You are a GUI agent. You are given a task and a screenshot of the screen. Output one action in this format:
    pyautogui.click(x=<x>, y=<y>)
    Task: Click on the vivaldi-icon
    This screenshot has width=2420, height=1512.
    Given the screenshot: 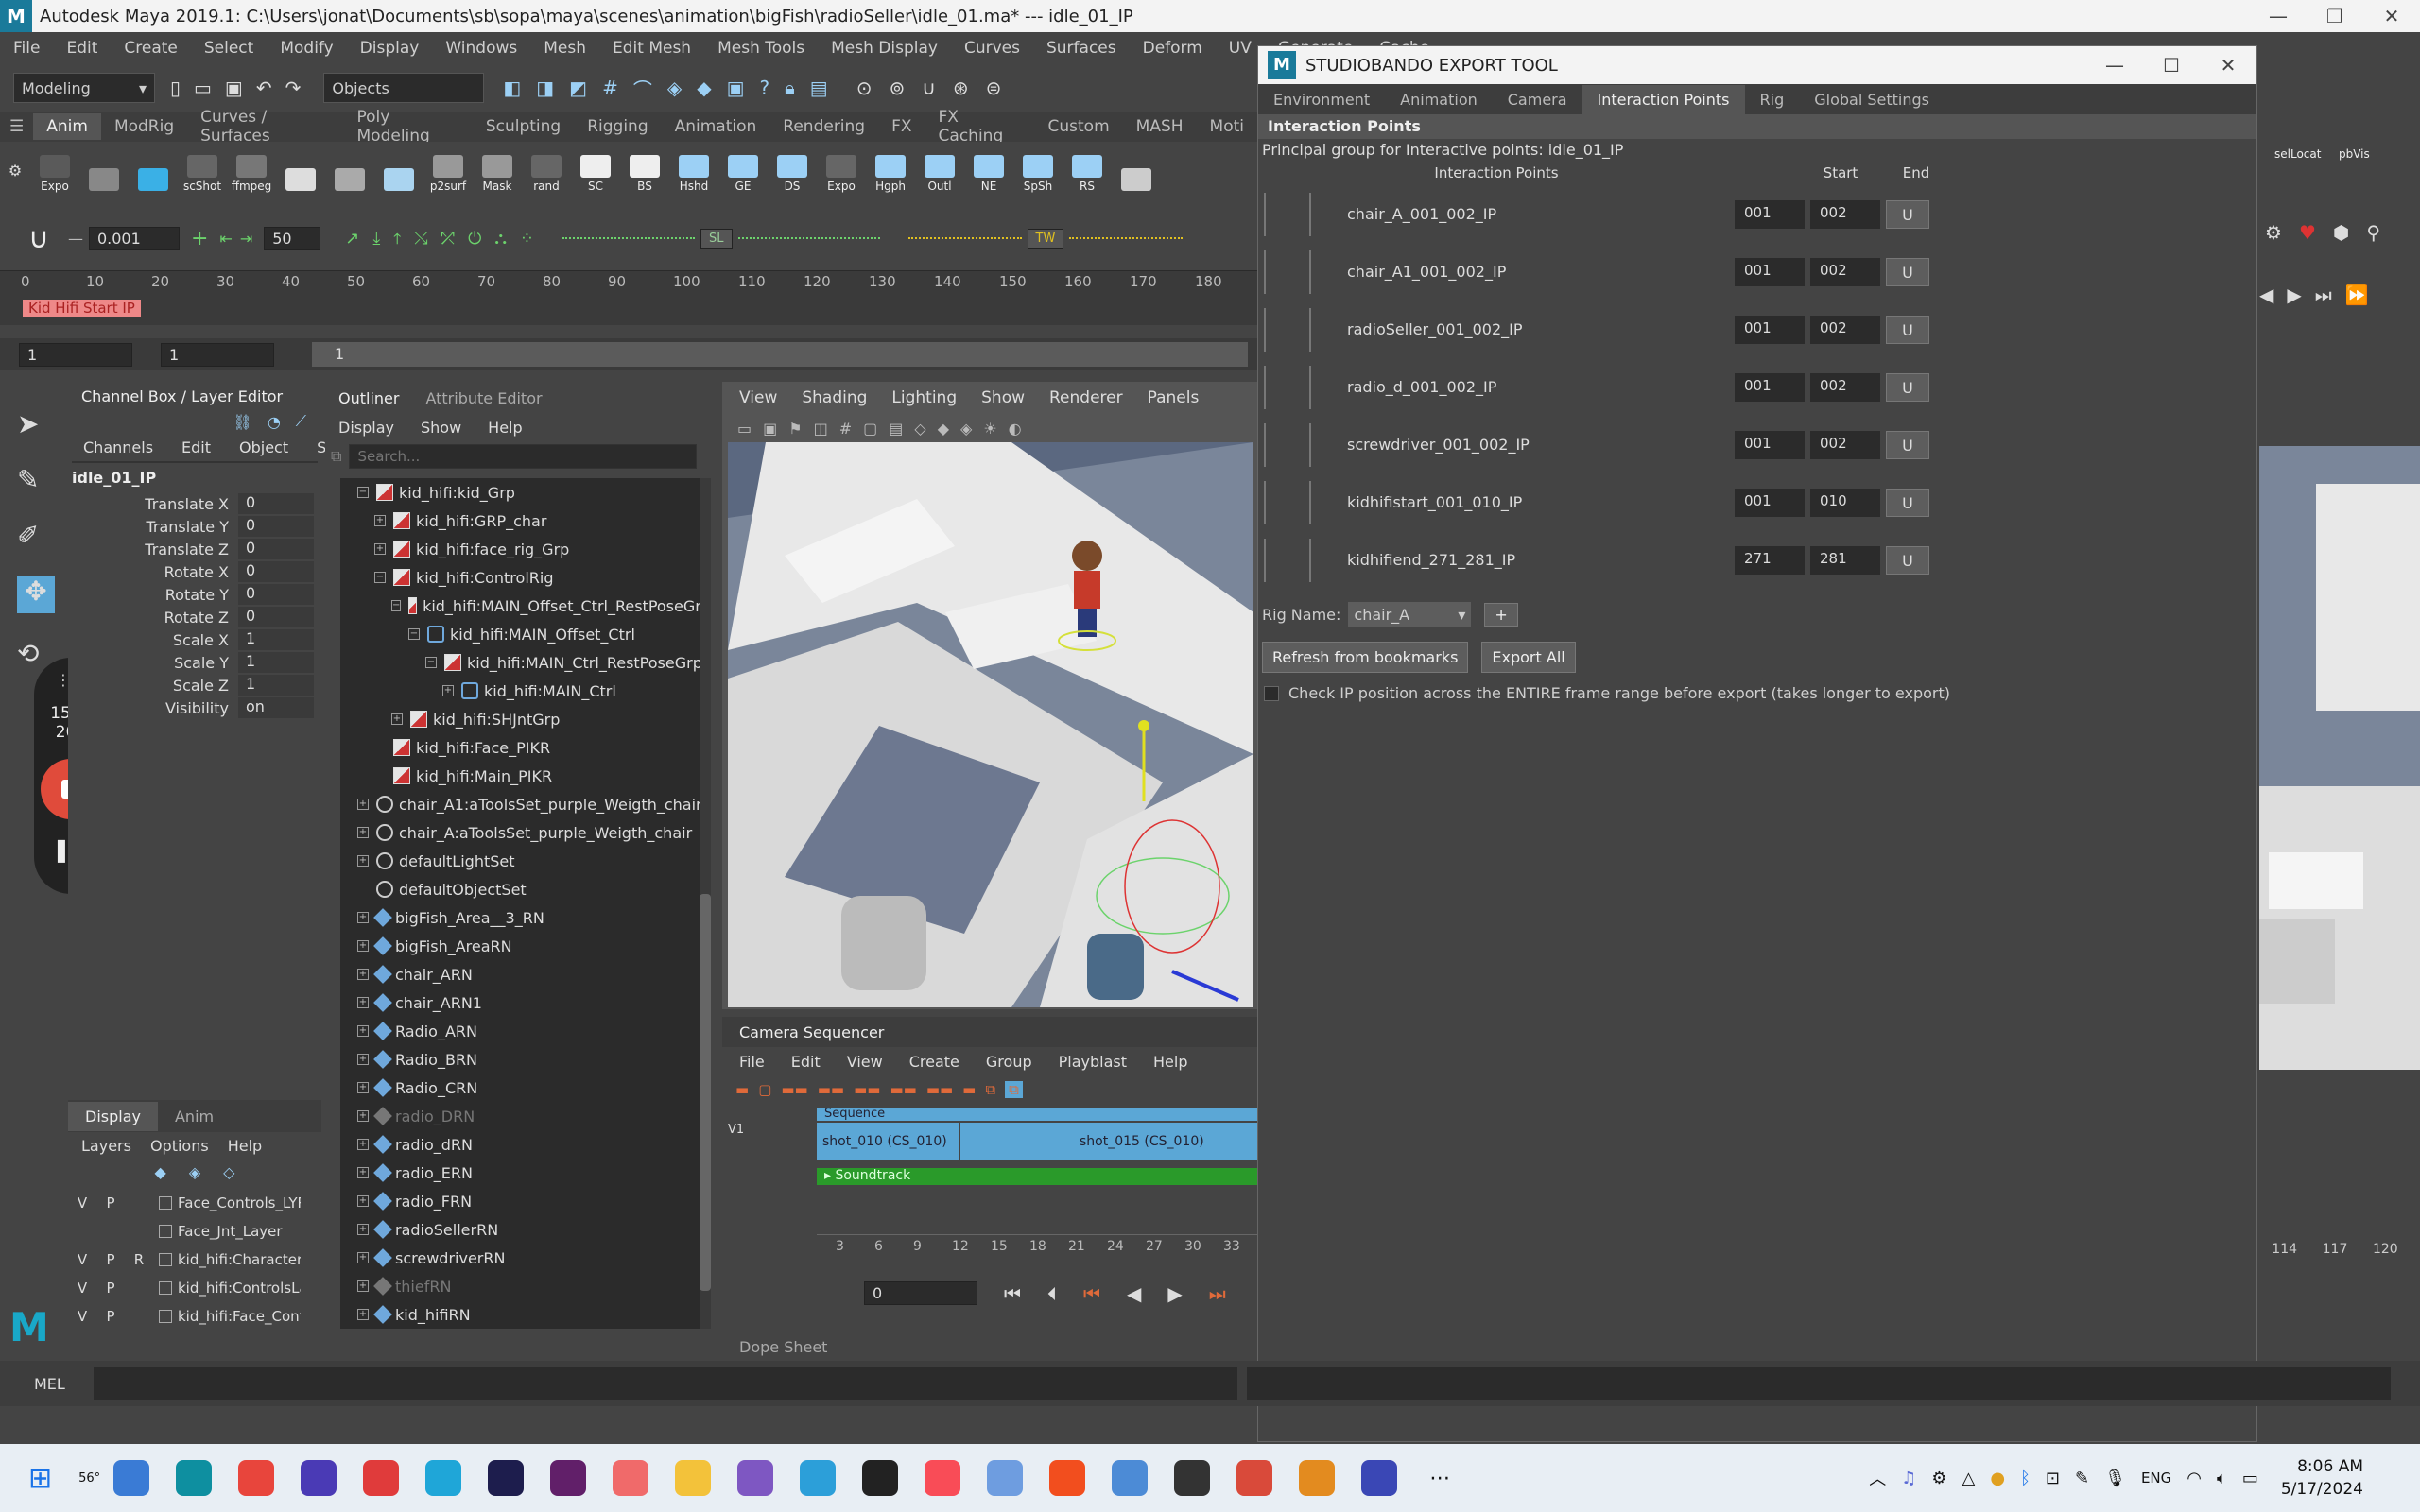 What is the action you would take?
    pyautogui.click(x=382, y=1478)
    